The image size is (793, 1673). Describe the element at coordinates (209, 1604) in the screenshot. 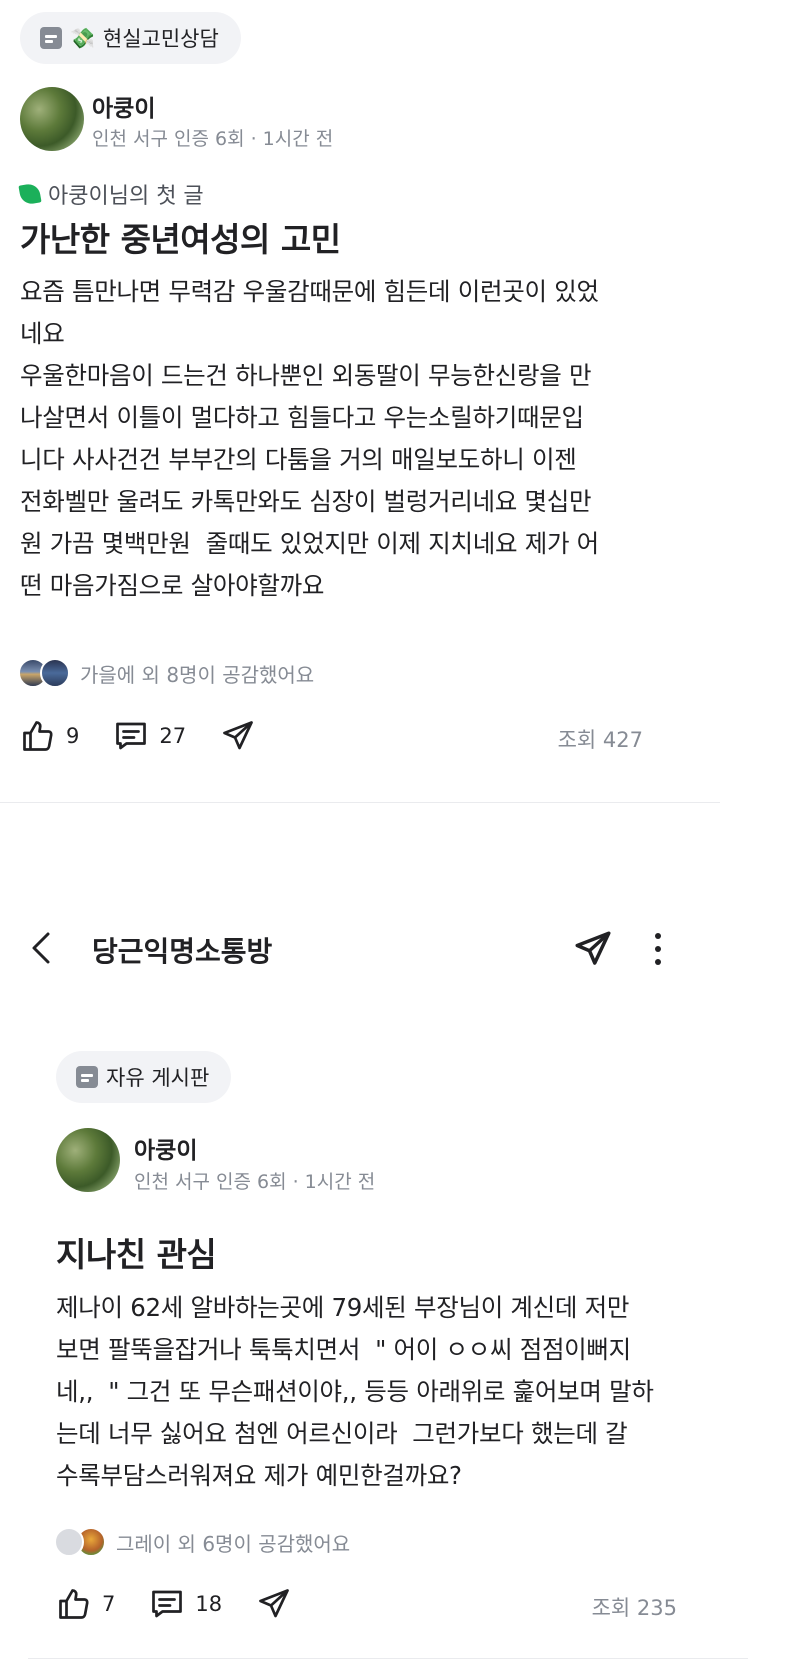

I see `comment-count: 18` at that location.